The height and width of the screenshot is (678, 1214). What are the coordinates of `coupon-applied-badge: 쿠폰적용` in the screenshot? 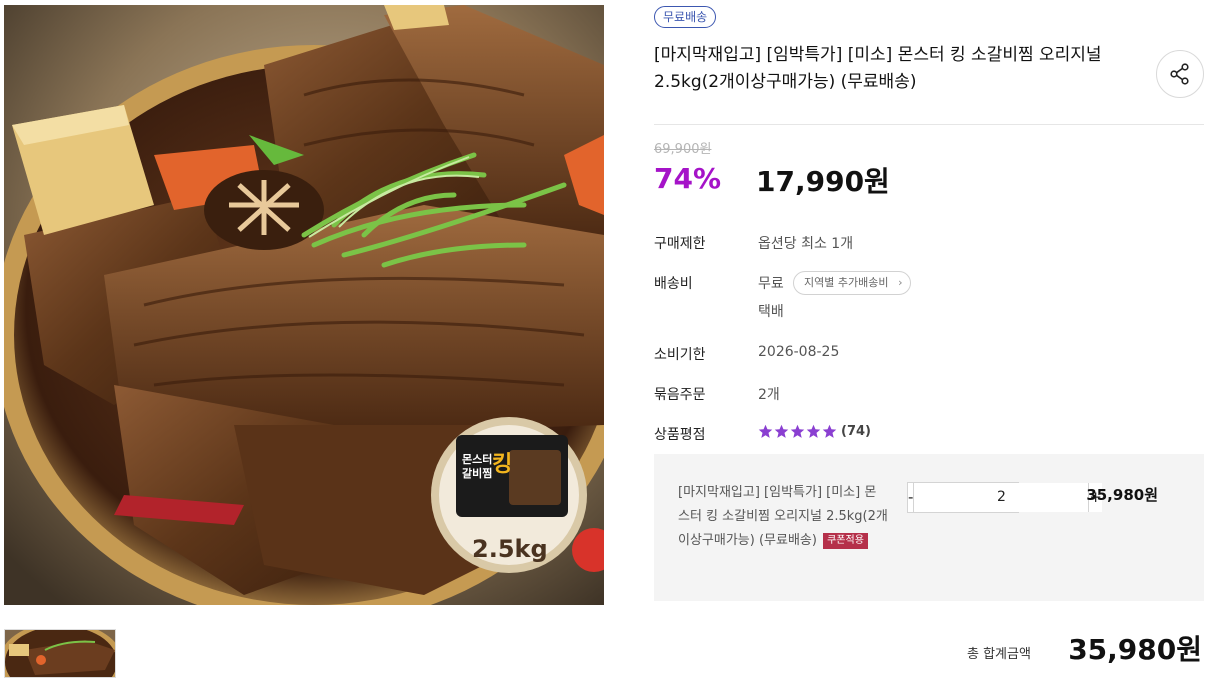 It's located at (845, 540).